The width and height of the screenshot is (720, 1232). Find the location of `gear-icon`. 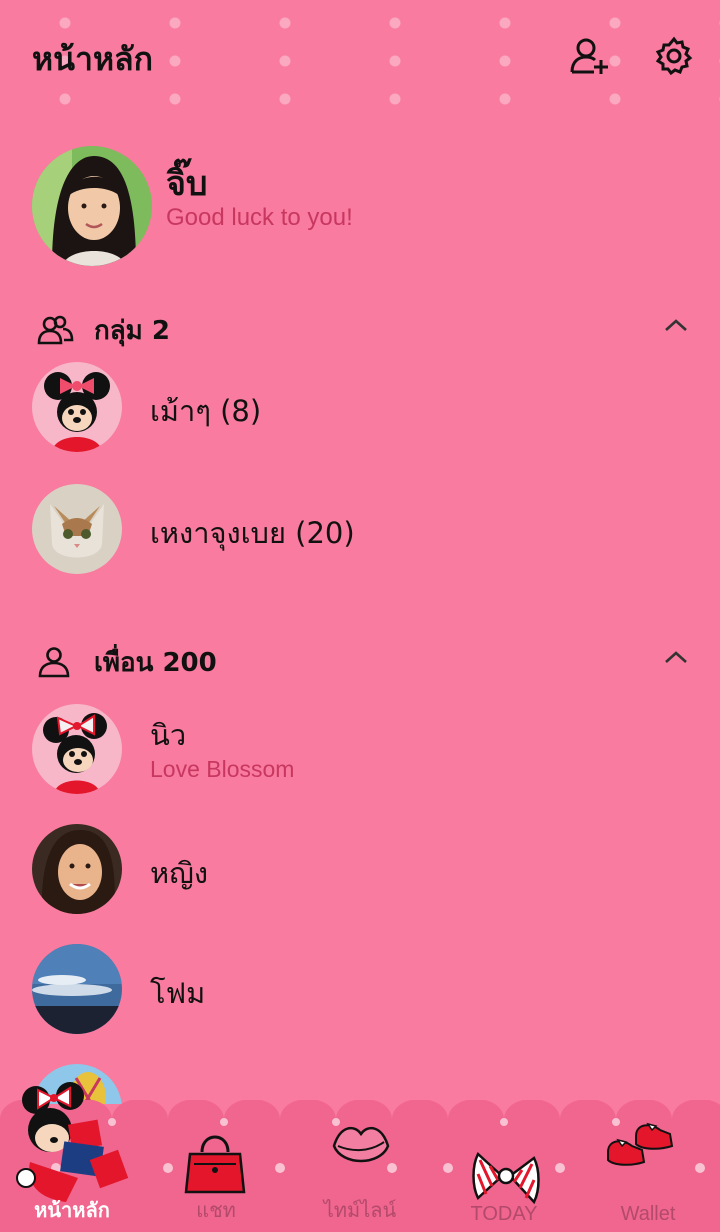

gear-icon is located at coordinates (674, 56).